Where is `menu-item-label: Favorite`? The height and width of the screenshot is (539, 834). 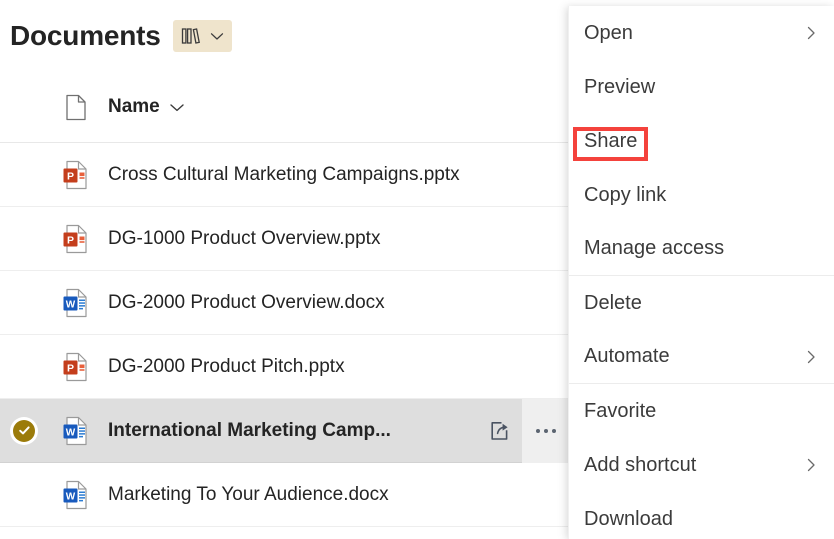
menu-item-label: Favorite is located at coordinates (620, 410).